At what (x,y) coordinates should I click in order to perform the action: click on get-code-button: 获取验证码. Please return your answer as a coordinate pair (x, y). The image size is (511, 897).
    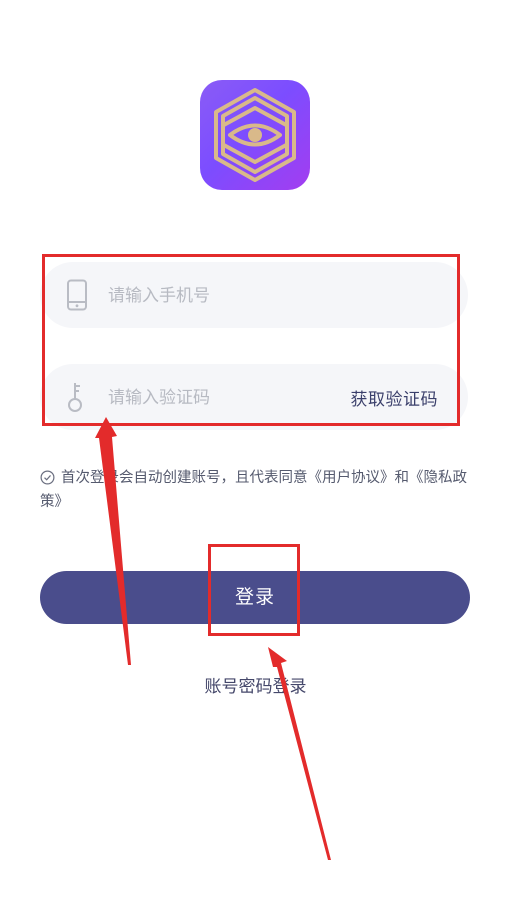
    Looking at the image, I should click on (395, 397).